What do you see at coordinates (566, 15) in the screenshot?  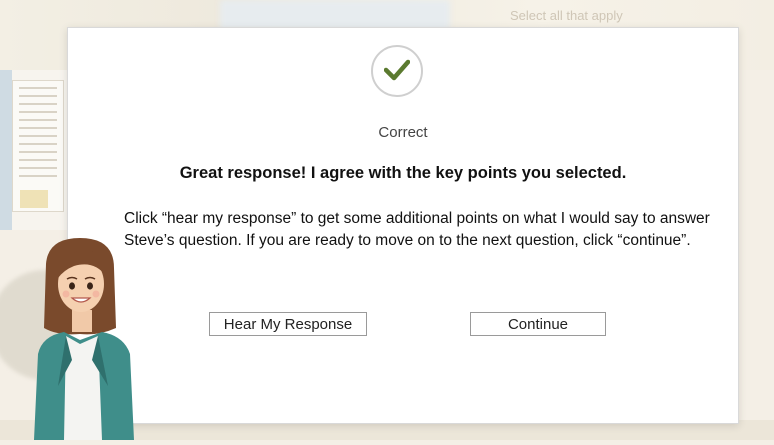 I see `background-prompt-text: Select all that apply` at bounding box center [566, 15].